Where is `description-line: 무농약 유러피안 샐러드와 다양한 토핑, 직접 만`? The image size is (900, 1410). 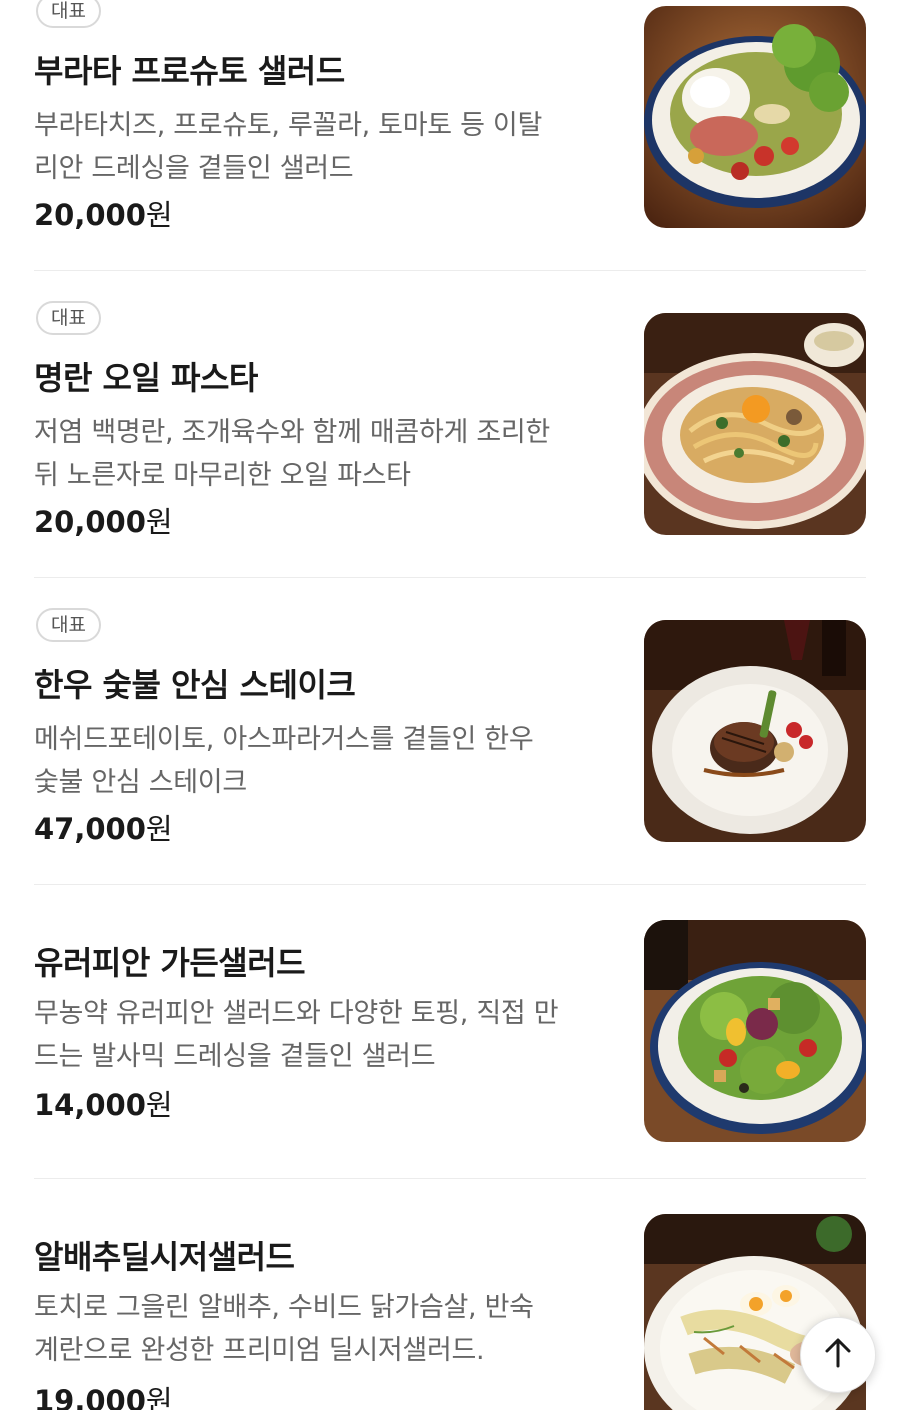 description-line: 무농약 유러피안 샐러드와 다양한 토핑, 직접 만 is located at coordinates (296, 1013).